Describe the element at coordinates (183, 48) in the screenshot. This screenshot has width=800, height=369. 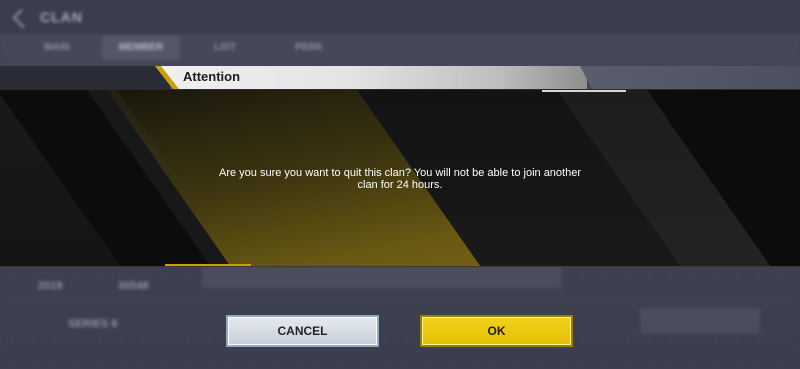
I see `background-tab-bar: MAIN MEMBER LIST PERK` at that location.